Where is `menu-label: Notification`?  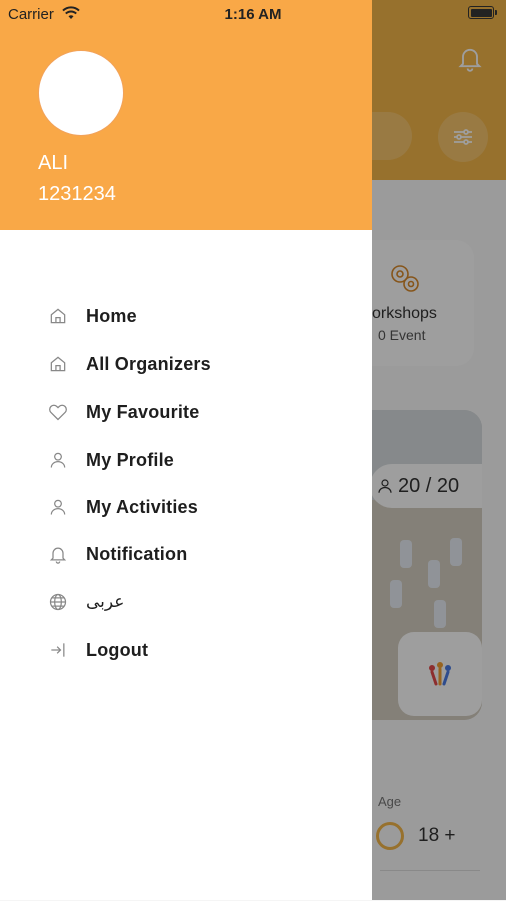 menu-label: Notification is located at coordinates (137, 553).